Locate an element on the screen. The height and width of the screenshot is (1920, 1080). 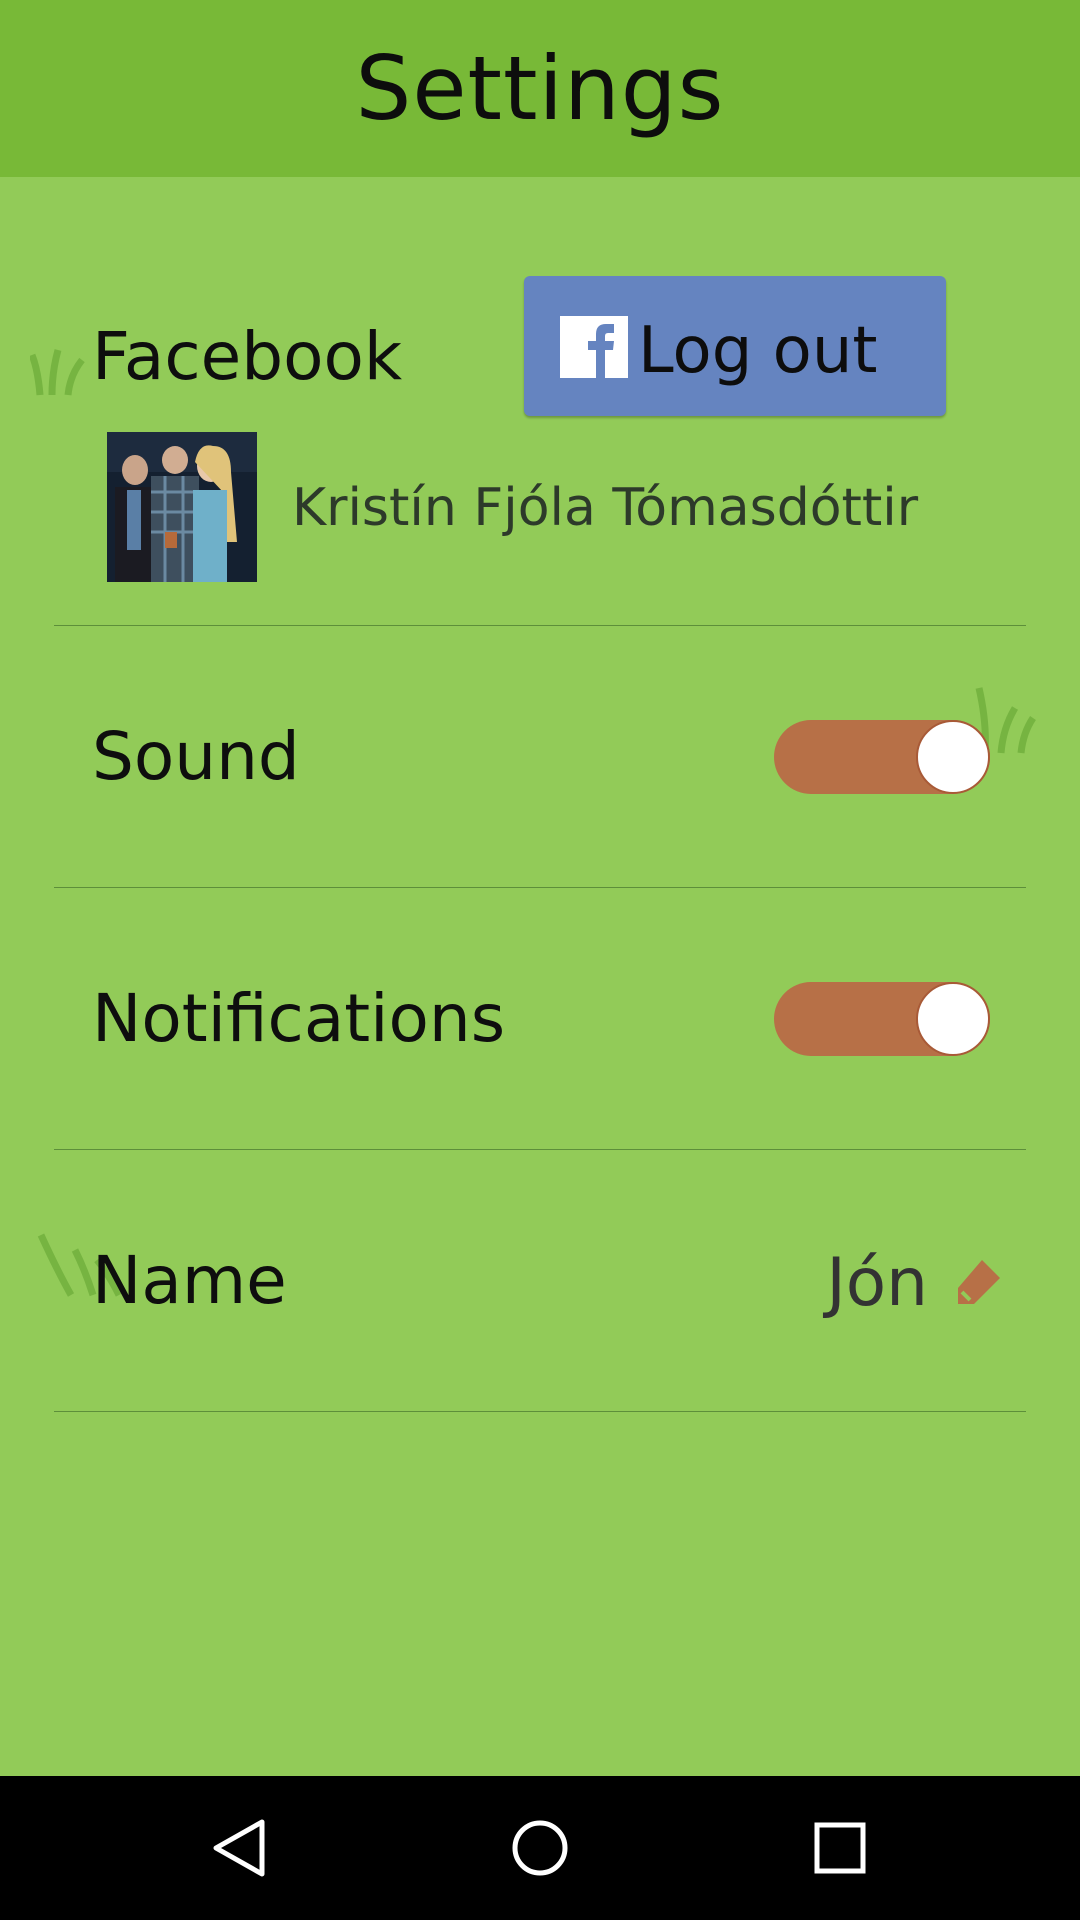
page-title: Settings is located at coordinates (540, 88).